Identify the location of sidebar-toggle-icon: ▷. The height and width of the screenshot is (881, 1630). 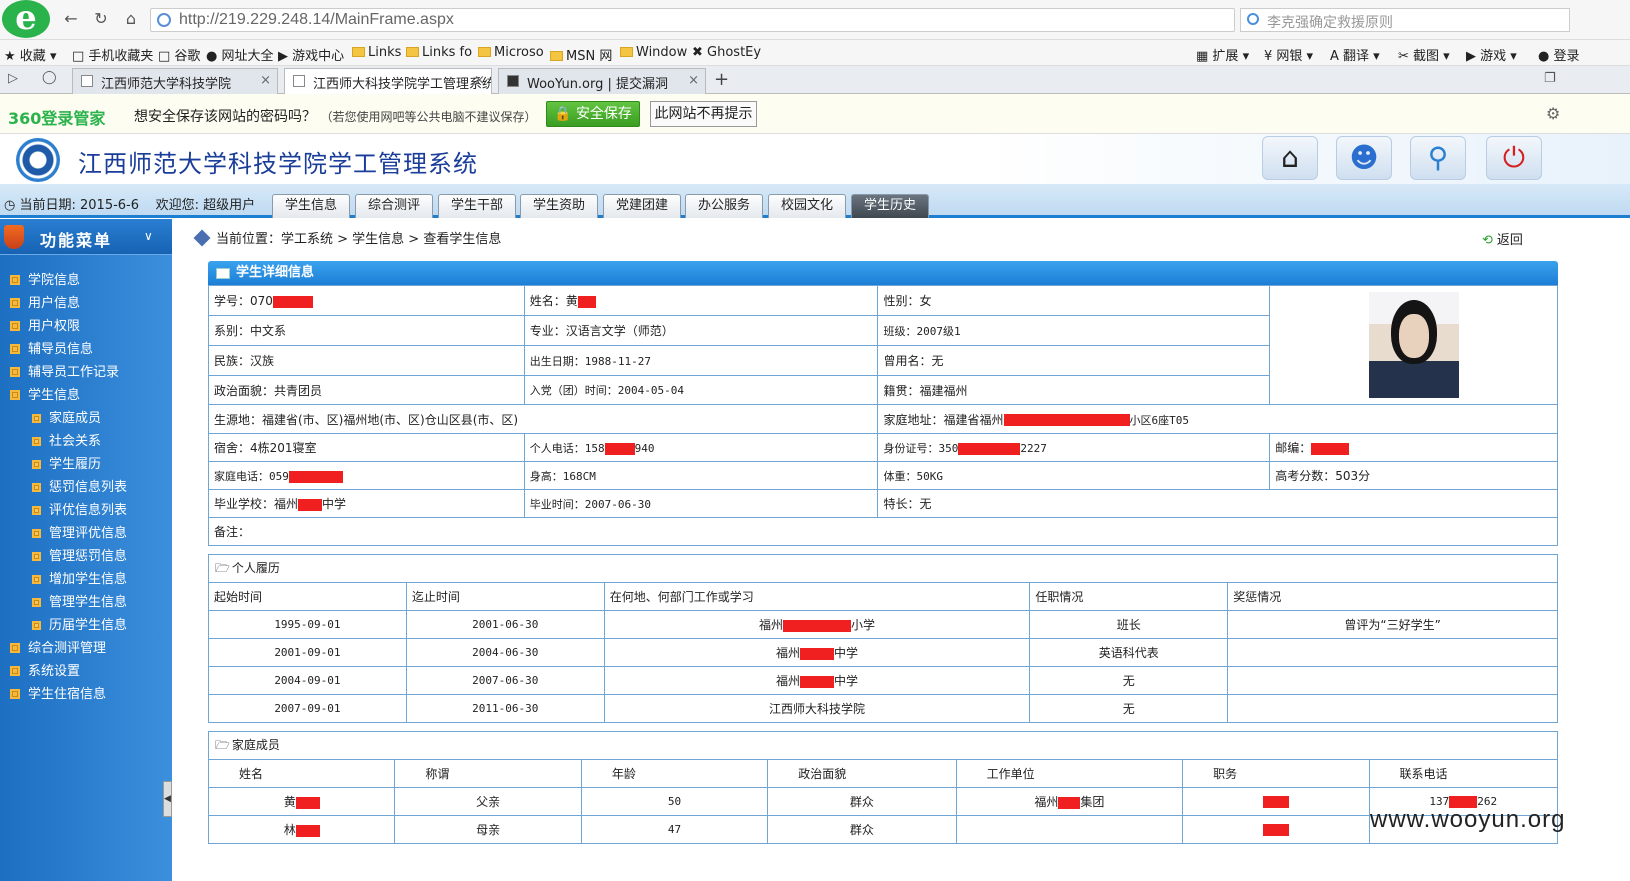
(13, 78).